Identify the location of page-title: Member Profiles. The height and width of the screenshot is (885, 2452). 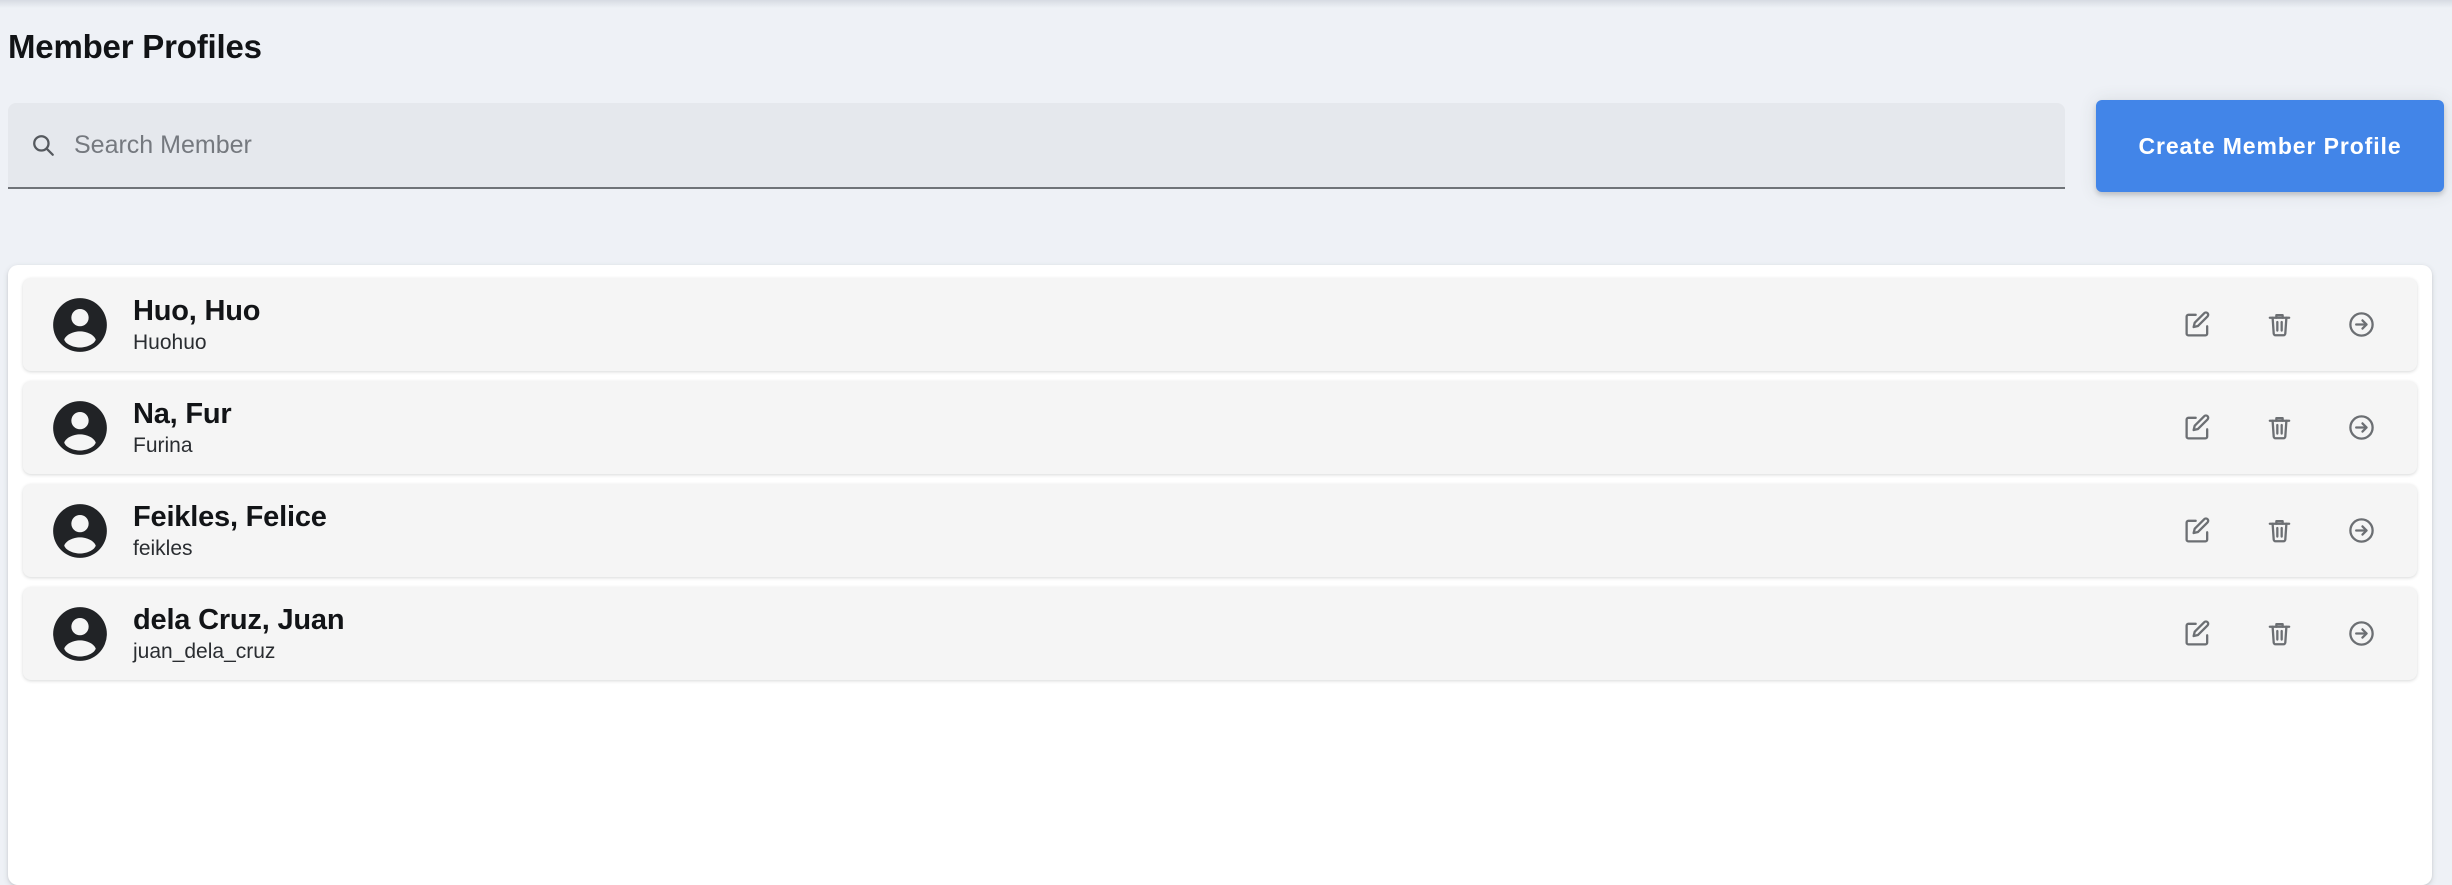
(135, 47).